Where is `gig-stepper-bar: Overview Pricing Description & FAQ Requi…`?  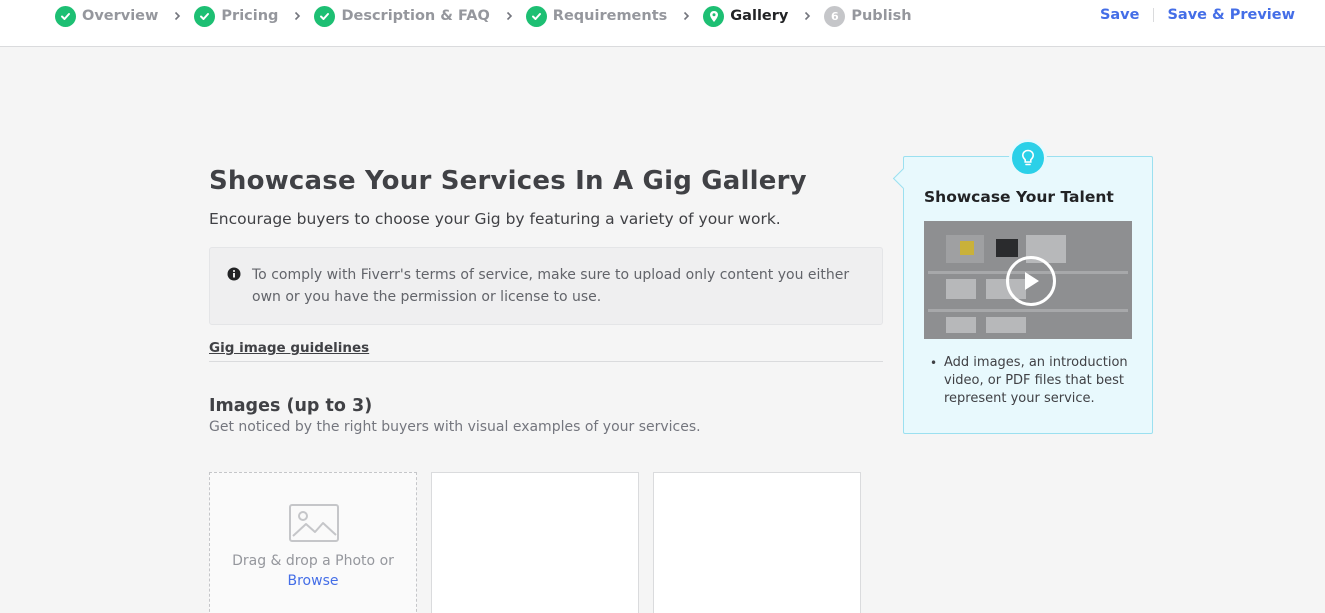 gig-stepper-bar: Overview Pricing Description & FAQ Requi… is located at coordinates (662, 23).